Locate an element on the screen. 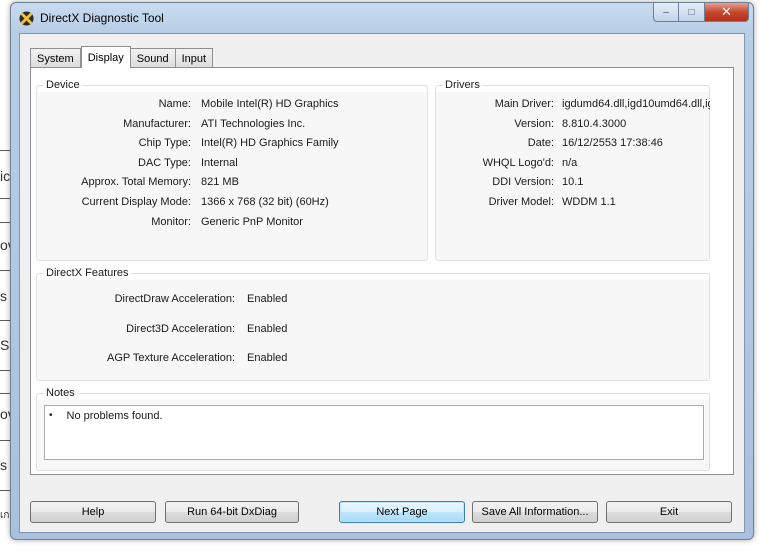  feature-label: Direct3D Acceleration: is located at coordinates (180, 328).